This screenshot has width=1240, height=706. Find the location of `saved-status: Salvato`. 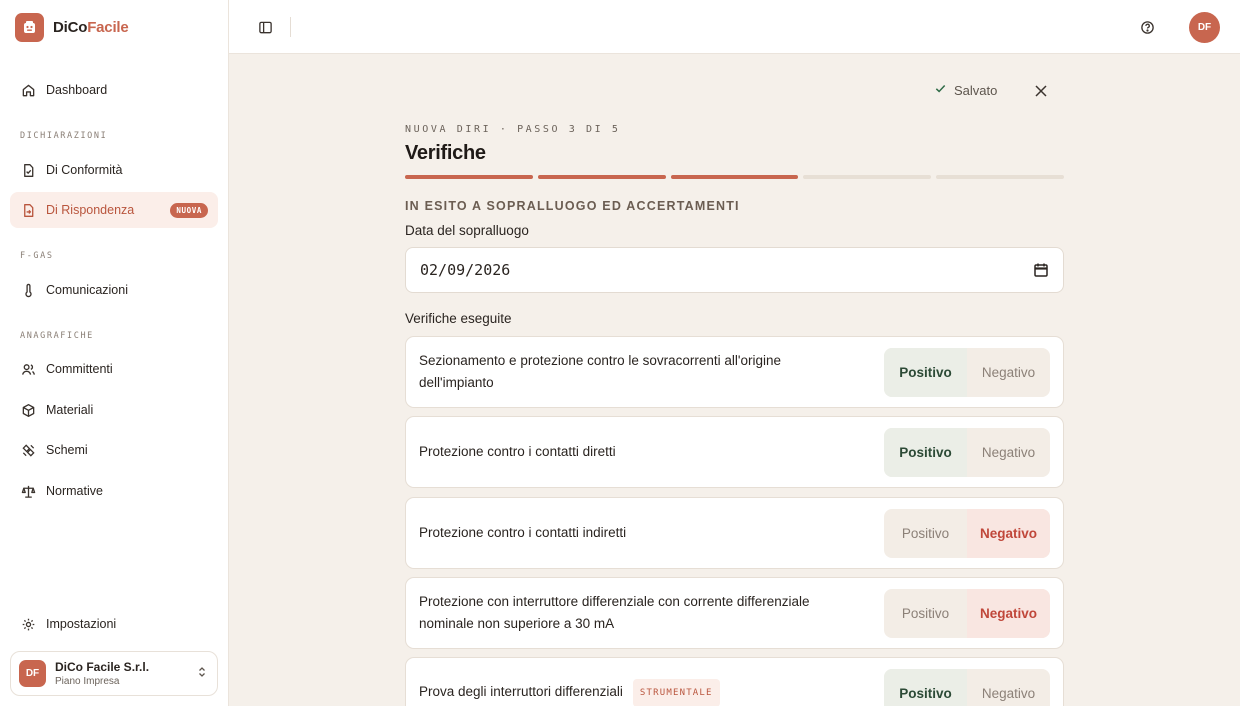

saved-status: Salvato is located at coordinates (965, 90).